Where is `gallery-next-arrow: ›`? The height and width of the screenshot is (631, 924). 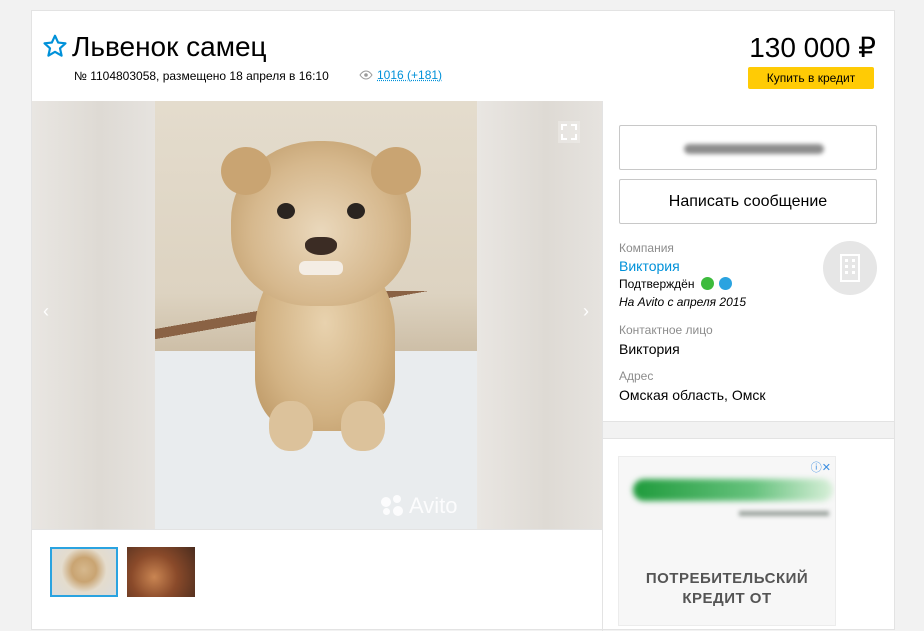
gallery-next-arrow: › is located at coordinates (586, 311).